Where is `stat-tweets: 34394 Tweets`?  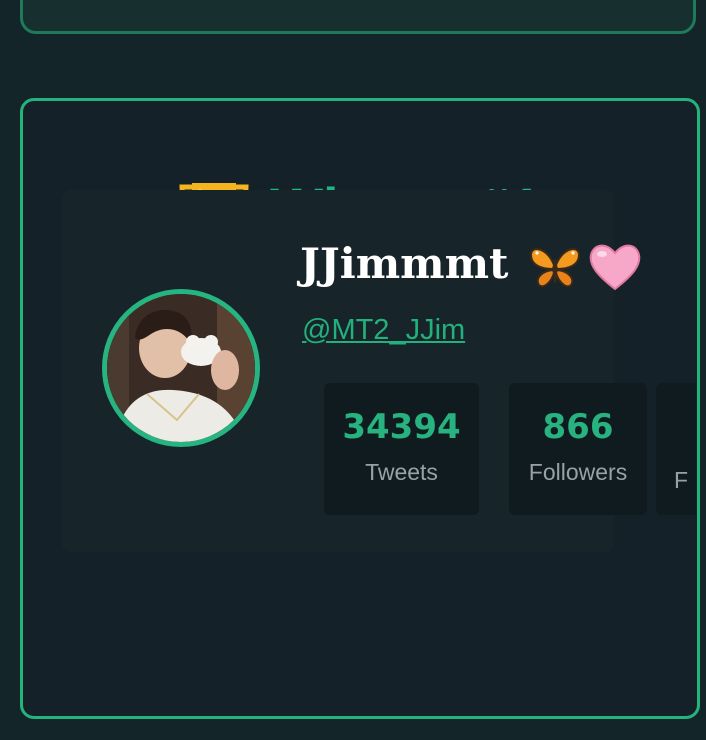 stat-tweets: 34394 Tweets is located at coordinates (401, 449).